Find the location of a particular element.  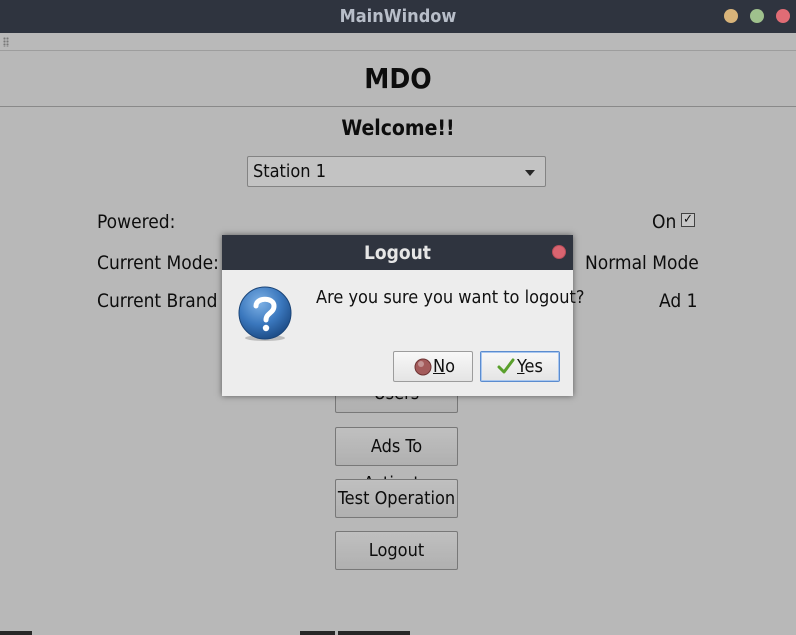

no-button: No is located at coordinates (433, 366).